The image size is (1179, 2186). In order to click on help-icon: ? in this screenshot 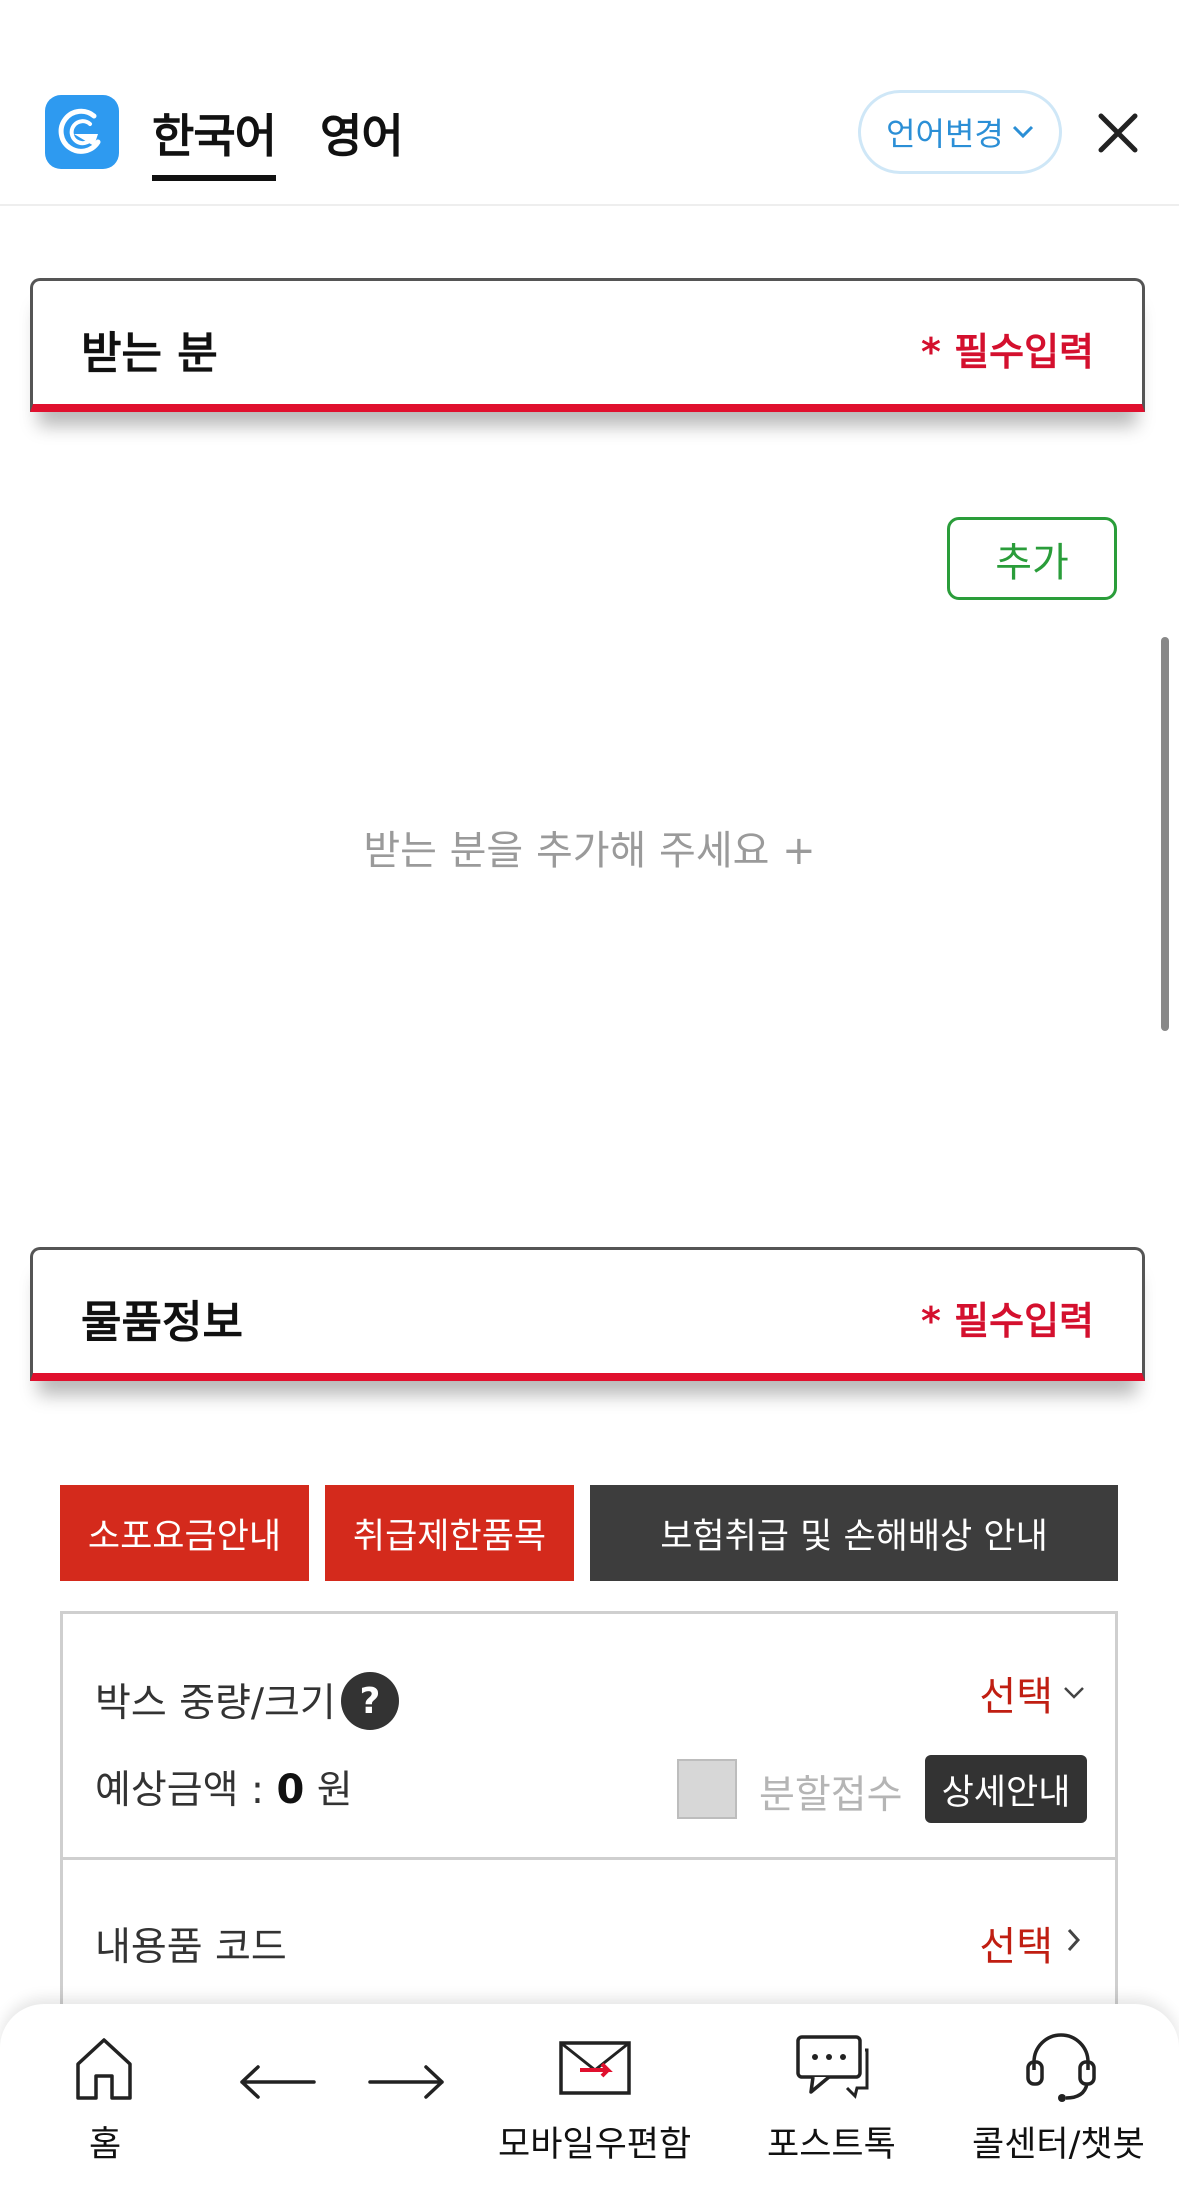, I will do `click(370, 1701)`.